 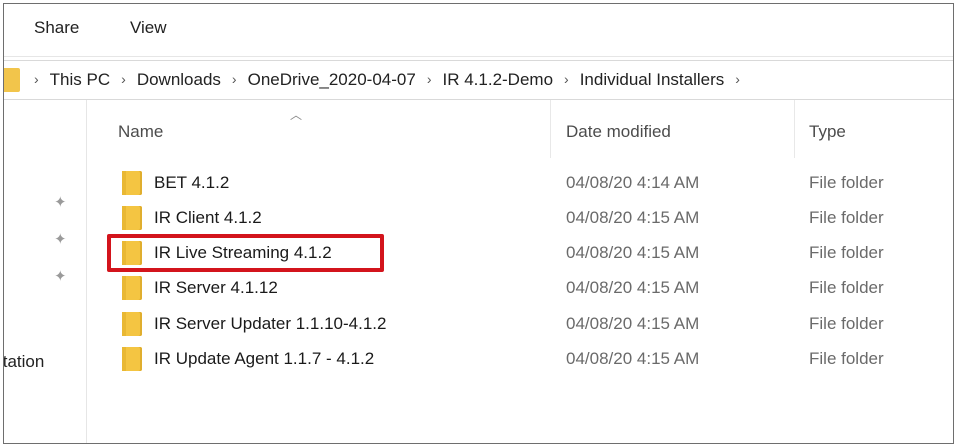 I want to click on ribbon-tab-share: Share, so click(x=56, y=28).